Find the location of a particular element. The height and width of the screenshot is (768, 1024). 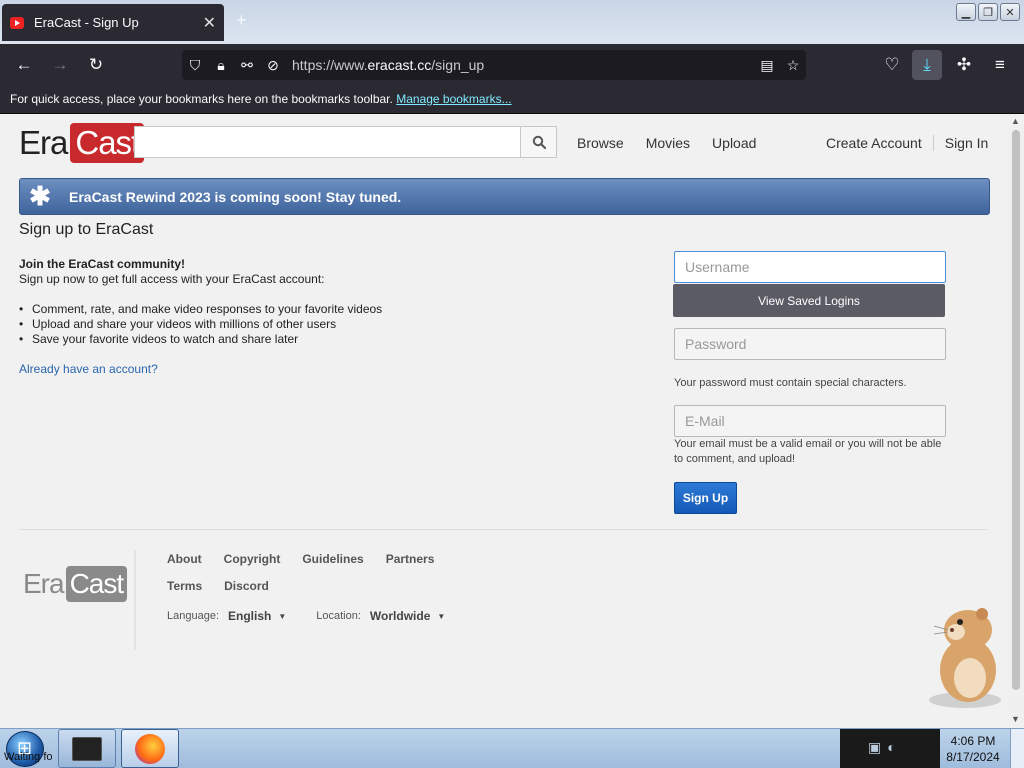

back-button: ← is located at coordinates (24, 65).